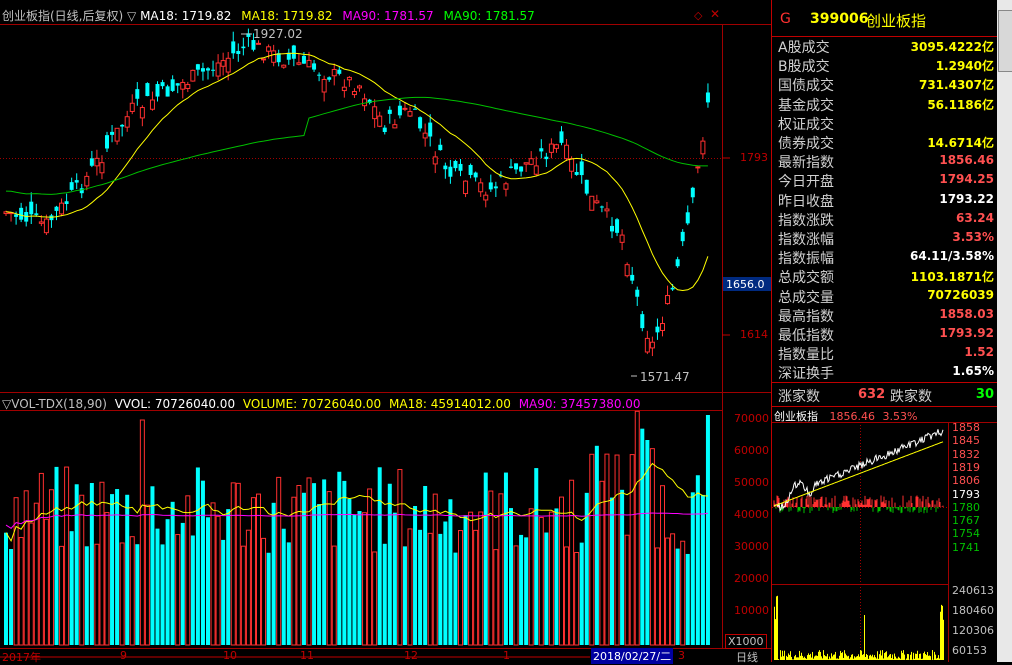 This screenshot has width=1012, height=665. I want to click on mini-y-tick: 1845, so click(966, 440).